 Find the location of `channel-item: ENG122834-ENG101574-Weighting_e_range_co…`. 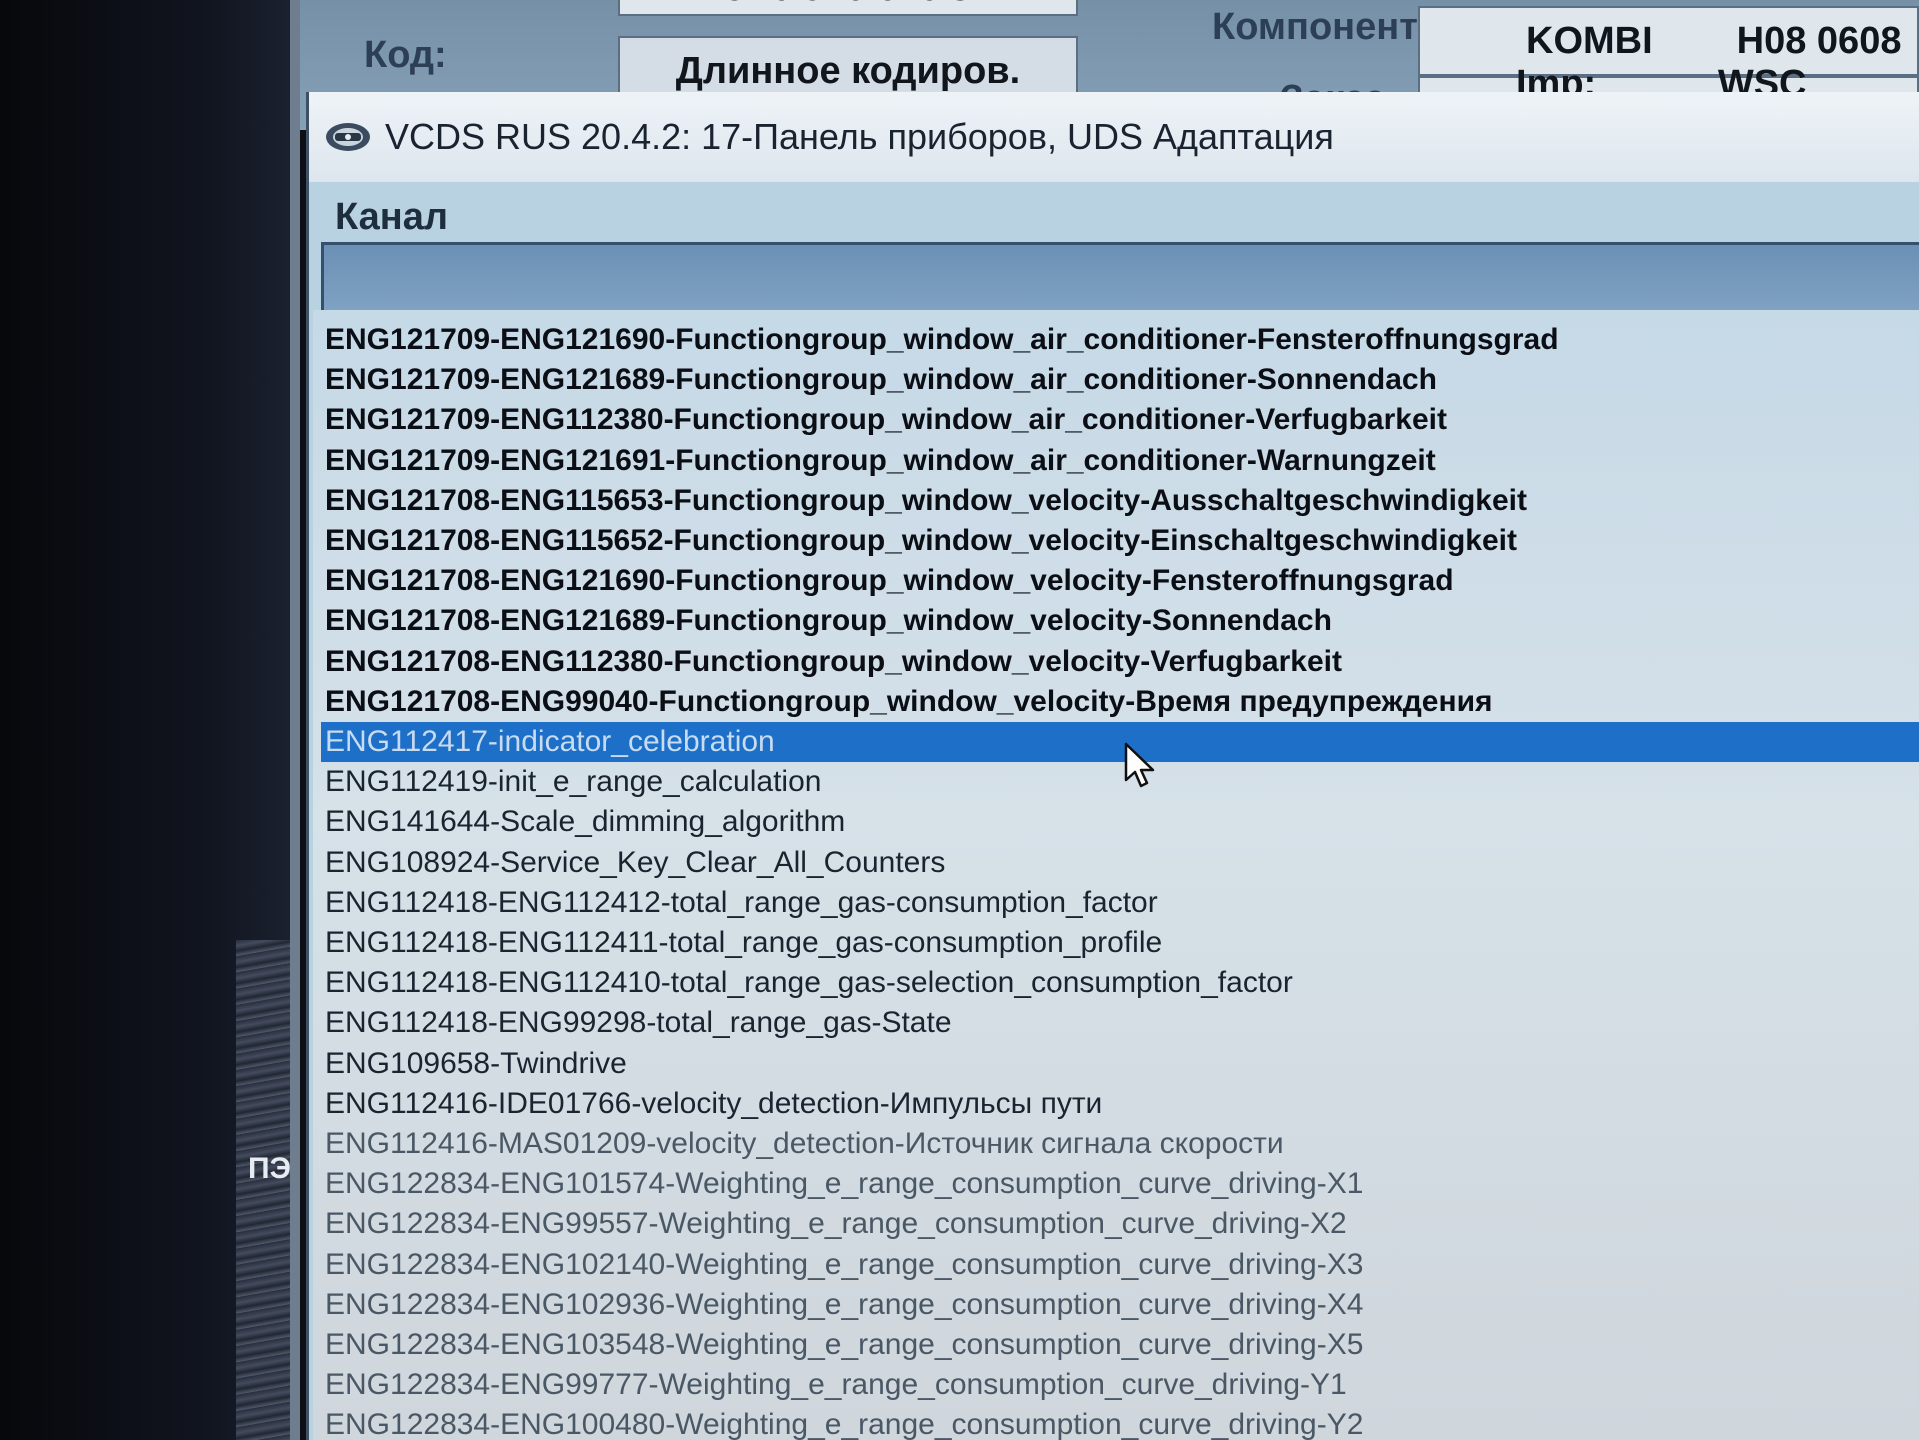

channel-item: ENG122834-ENG101574-Weighting_e_range_co… is located at coordinates (1120, 1184).